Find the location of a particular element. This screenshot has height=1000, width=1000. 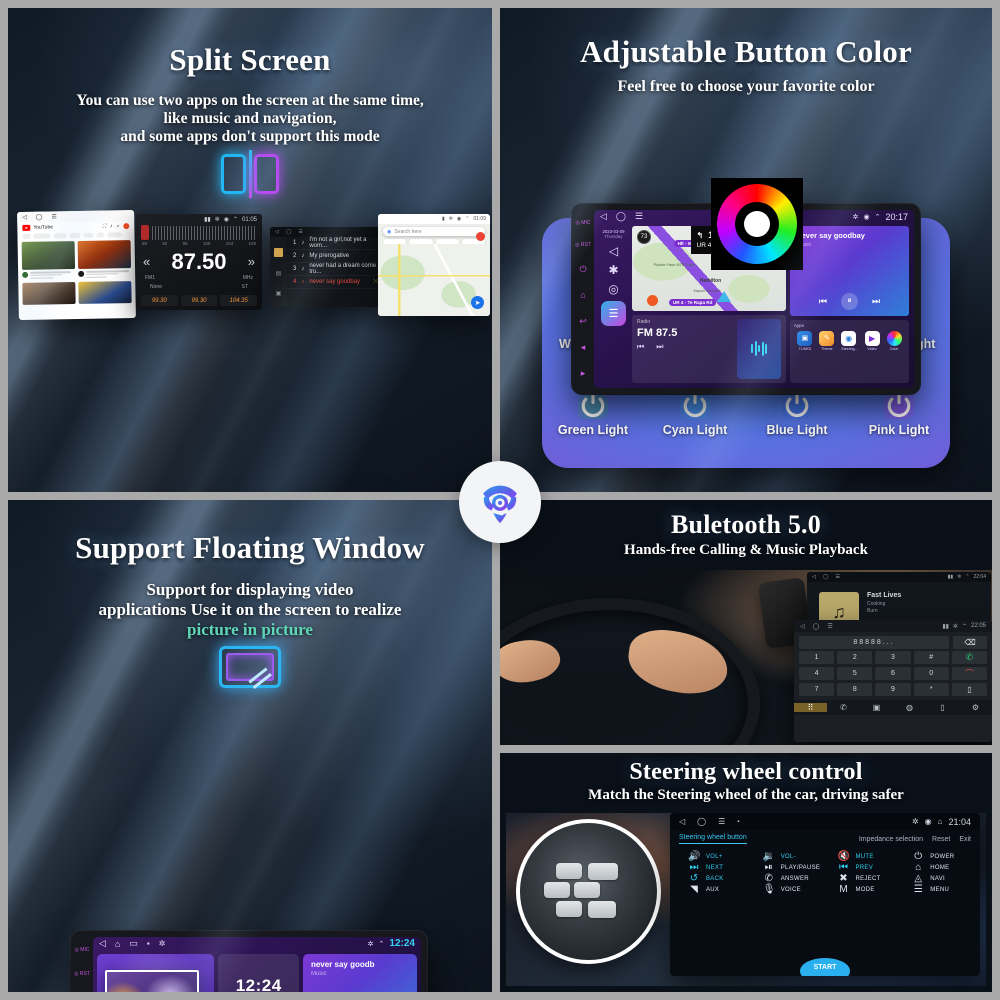

hangup-button: ⌒ is located at coordinates (969, 673).